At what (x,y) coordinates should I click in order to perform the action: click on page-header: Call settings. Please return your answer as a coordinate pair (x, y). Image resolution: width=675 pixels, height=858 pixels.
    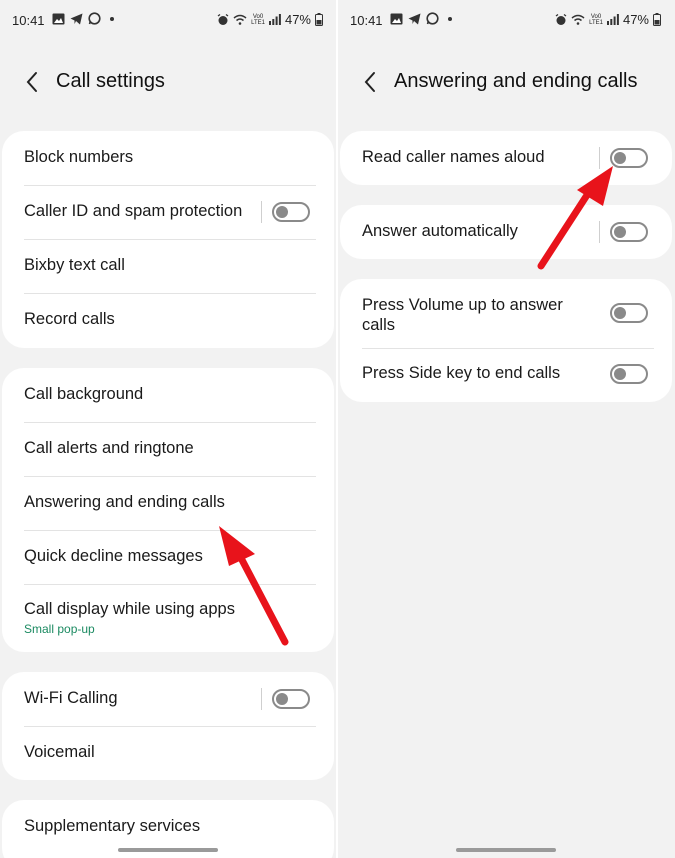
    Looking at the image, I should click on (168, 82).